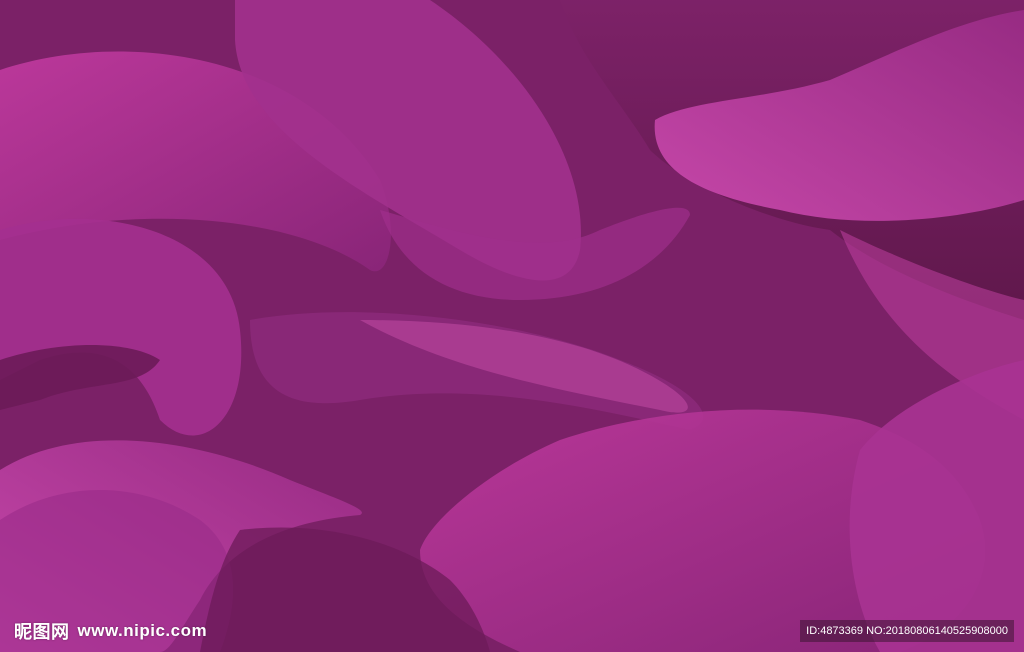 This screenshot has height=652, width=1024. I want to click on watermark-id: ID:4873369 NO:20180806140525908000, so click(907, 631).